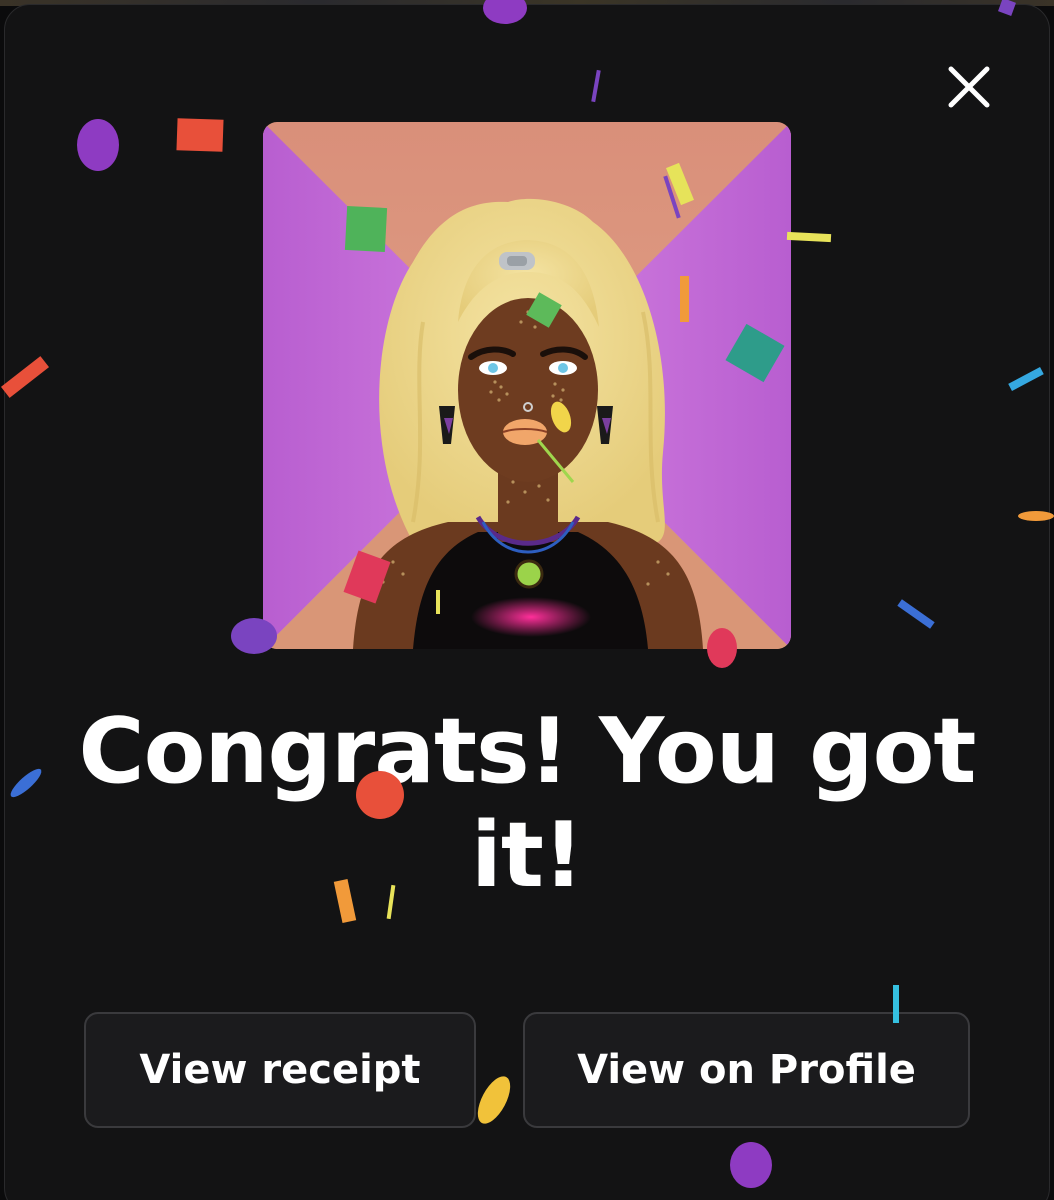  What do you see at coordinates (280, 1070) in the screenshot?
I see `view-receipt-button: View receipt` at bounding box center [280, 1070].